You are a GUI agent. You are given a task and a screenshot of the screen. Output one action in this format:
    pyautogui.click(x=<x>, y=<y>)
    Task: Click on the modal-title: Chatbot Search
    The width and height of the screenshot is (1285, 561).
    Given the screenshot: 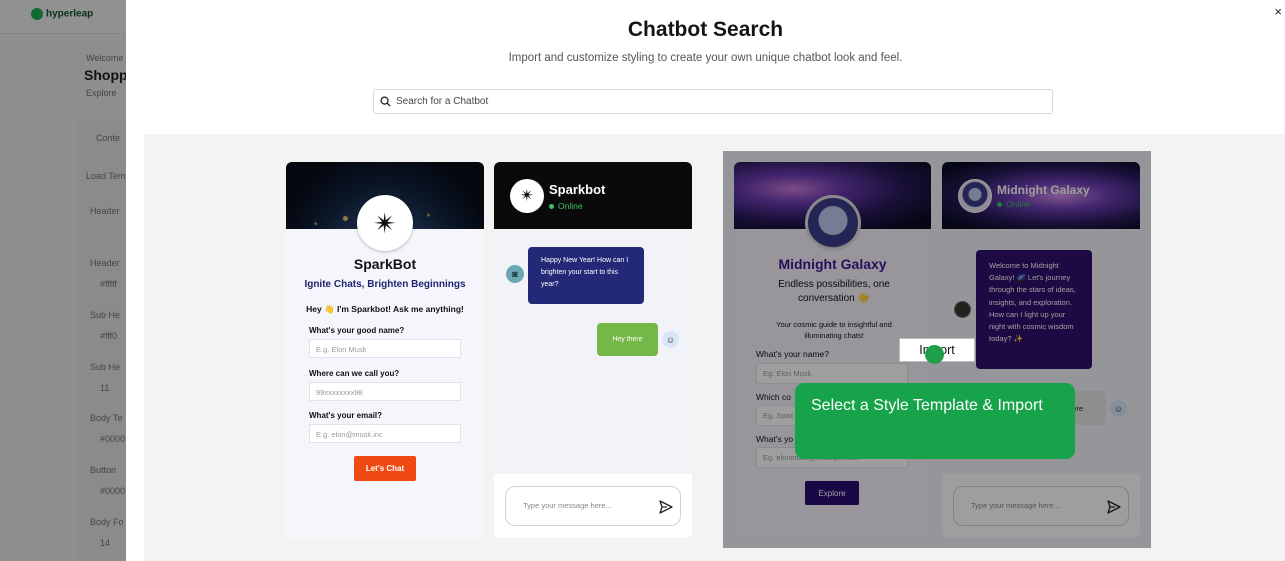 What is the action you would take?
    pyautogui.click(x=705, y=29)
    